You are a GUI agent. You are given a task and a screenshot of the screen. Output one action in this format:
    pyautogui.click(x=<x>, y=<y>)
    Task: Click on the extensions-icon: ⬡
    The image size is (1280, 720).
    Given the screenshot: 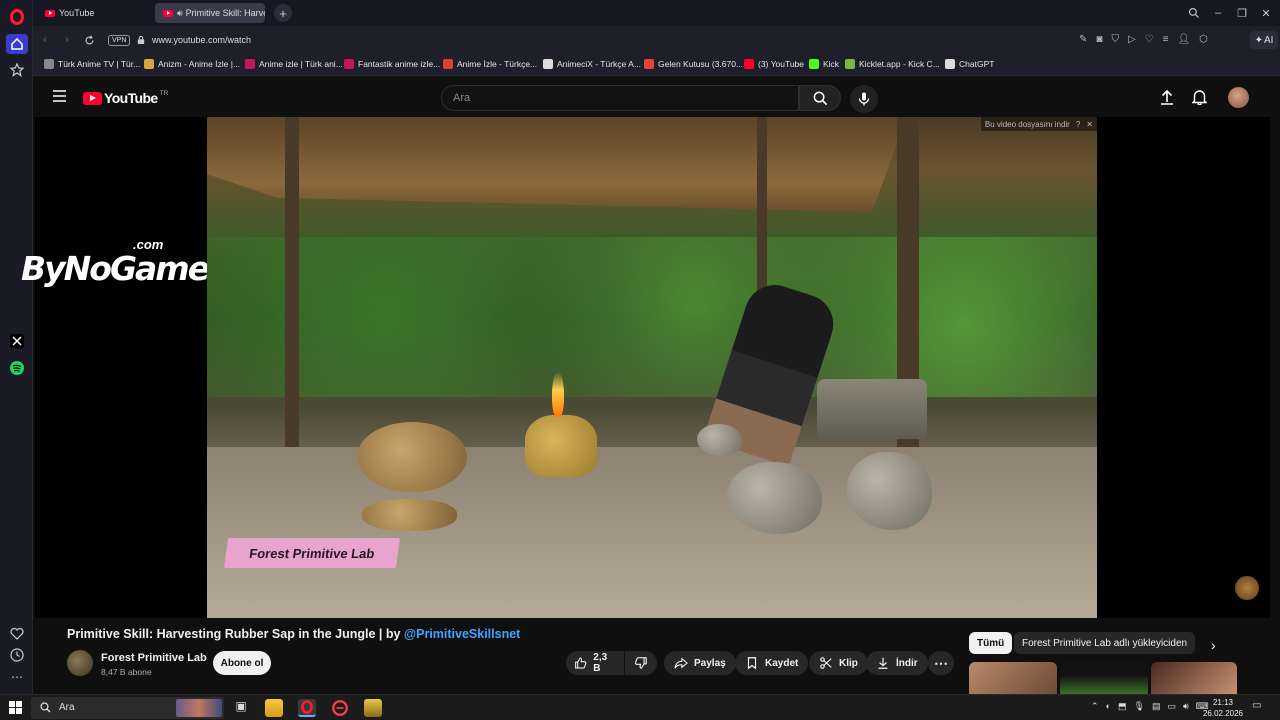 What is the action you would take?
    pyautogui.click(x=1203, y=39)
    